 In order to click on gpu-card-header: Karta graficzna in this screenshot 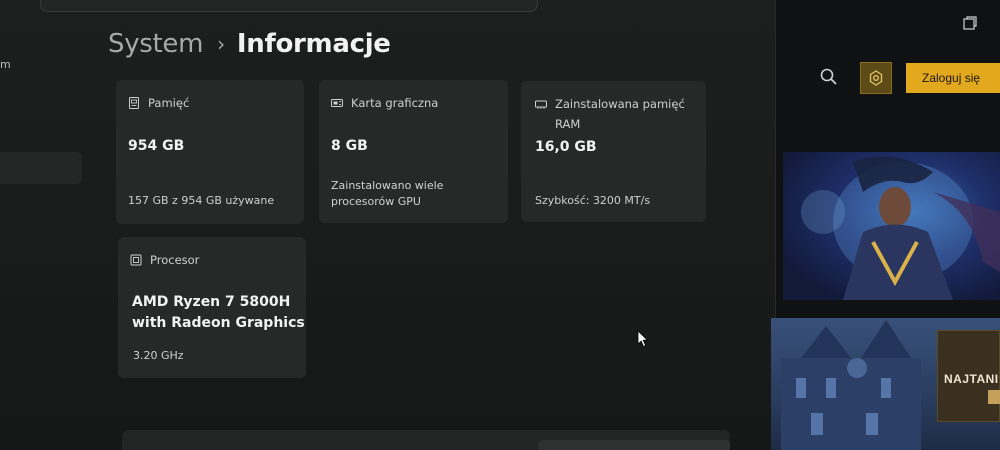, I will do `click(384, 103)`.